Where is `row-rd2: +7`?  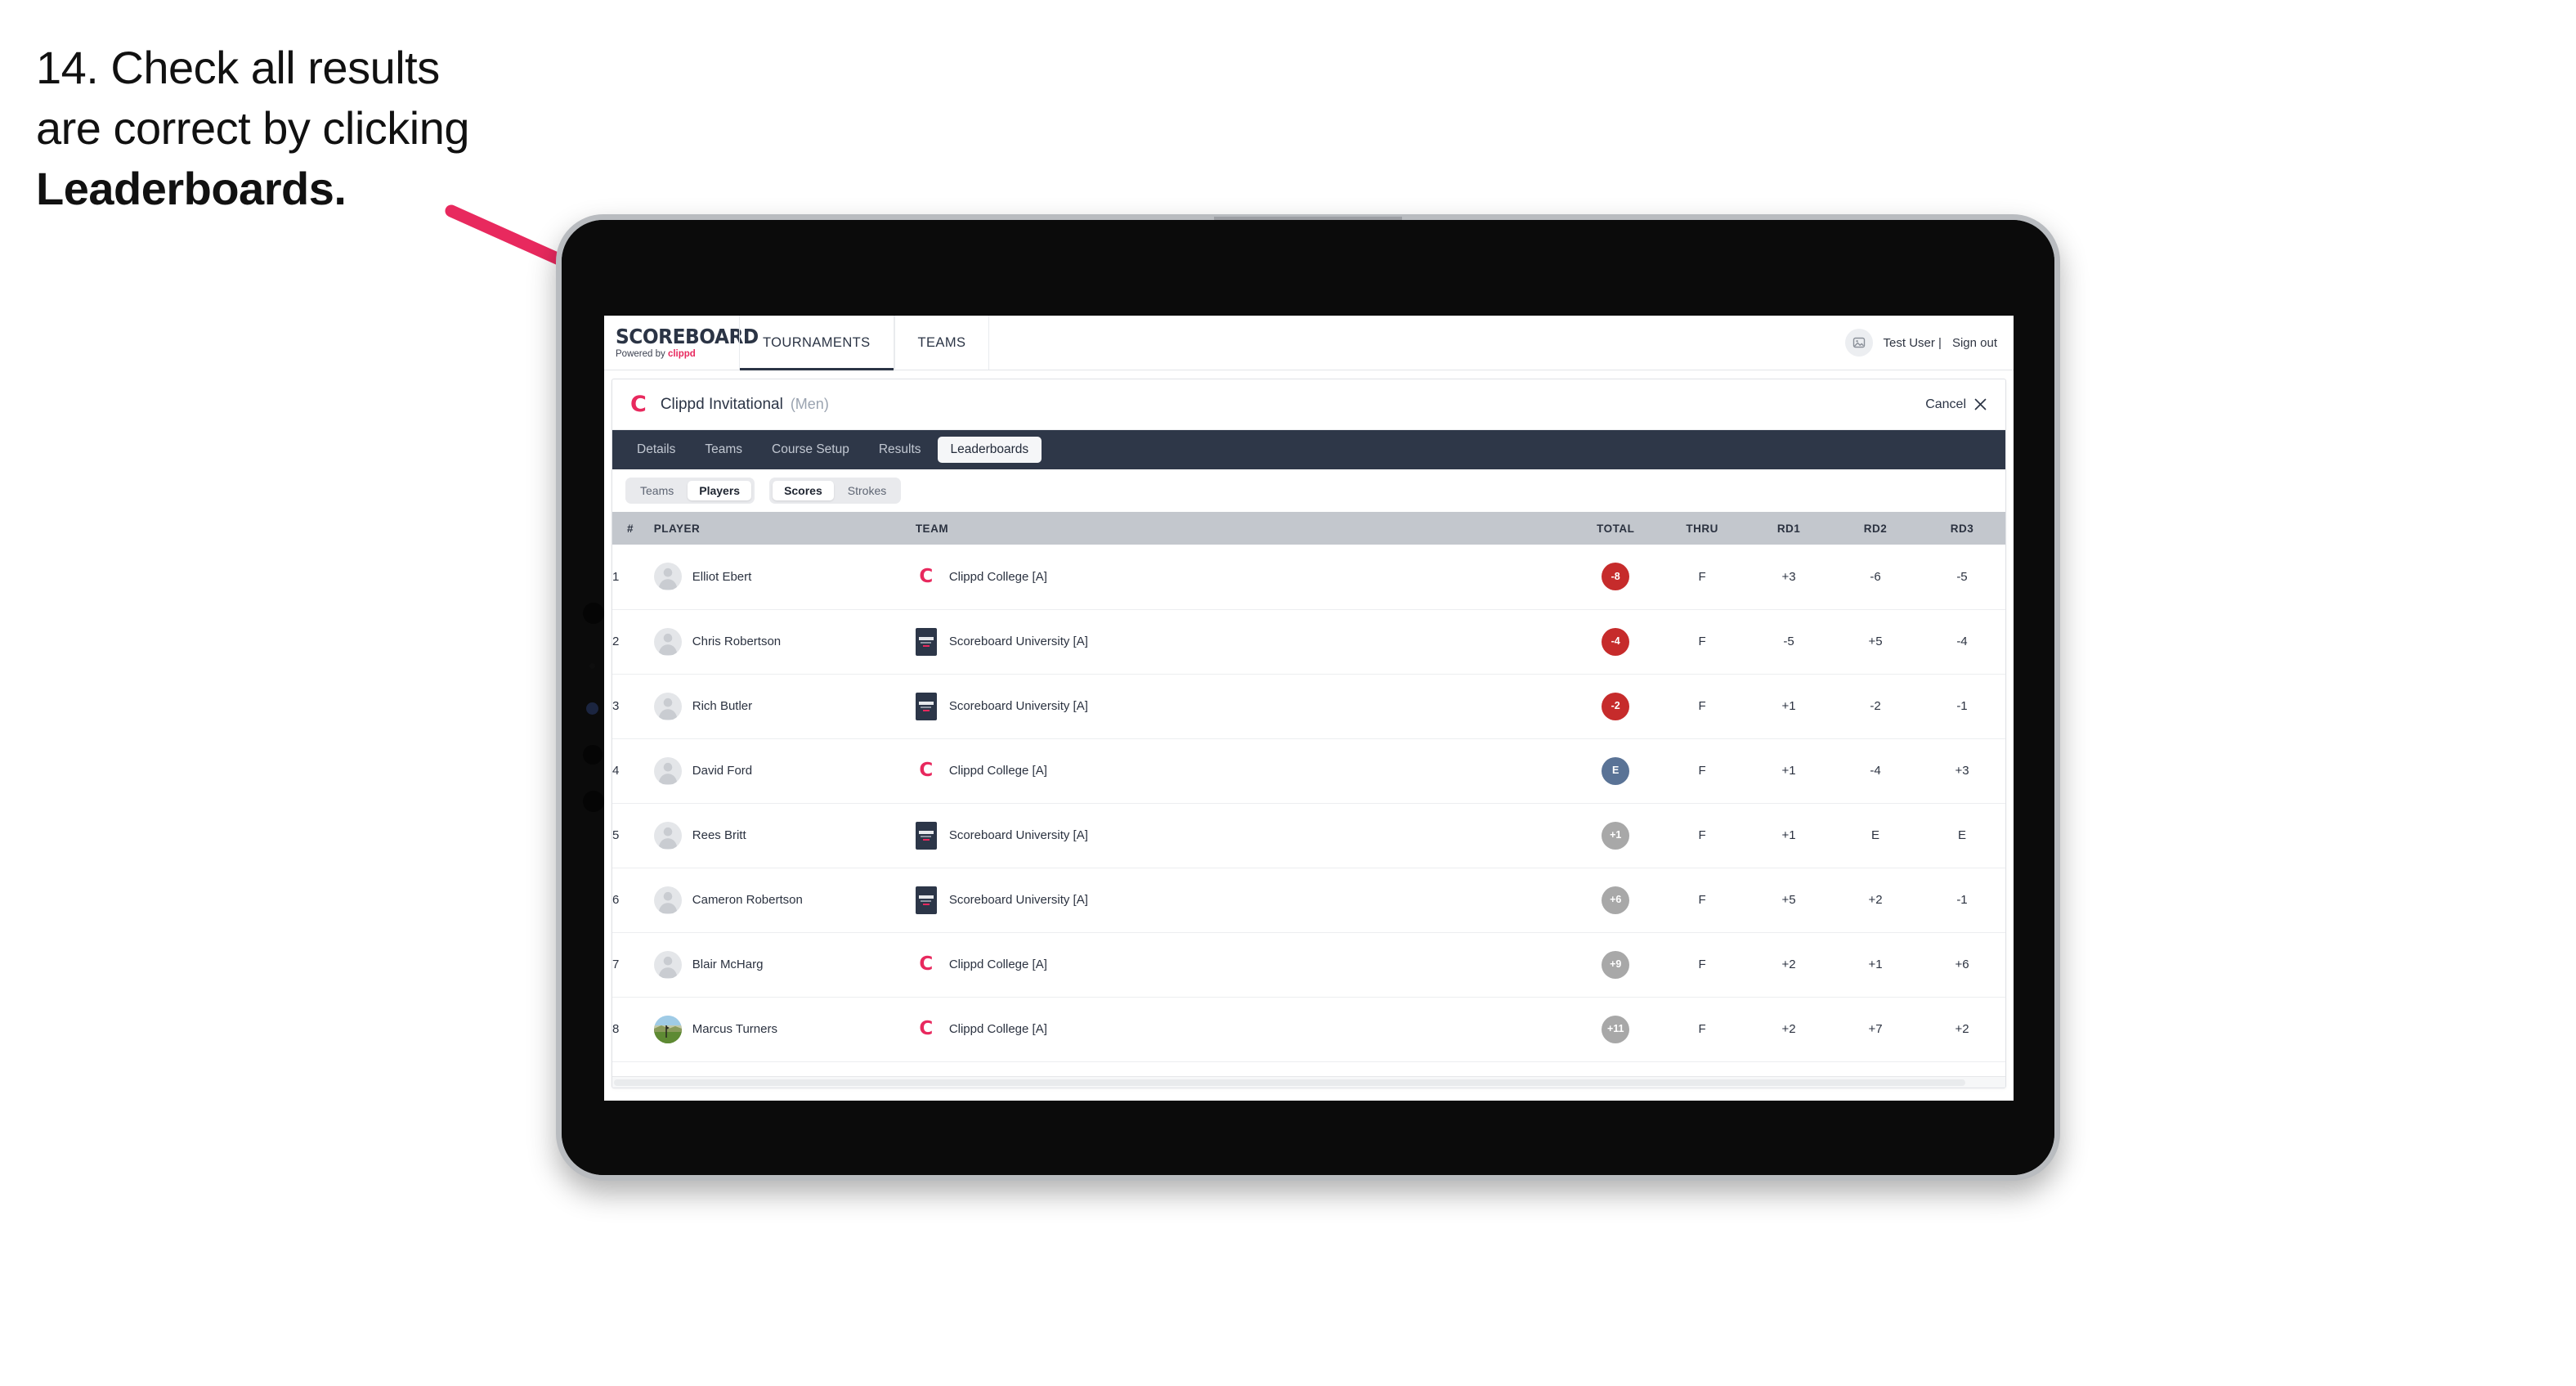
row-rd2: +7 is located at coordinates (1876, 1029).